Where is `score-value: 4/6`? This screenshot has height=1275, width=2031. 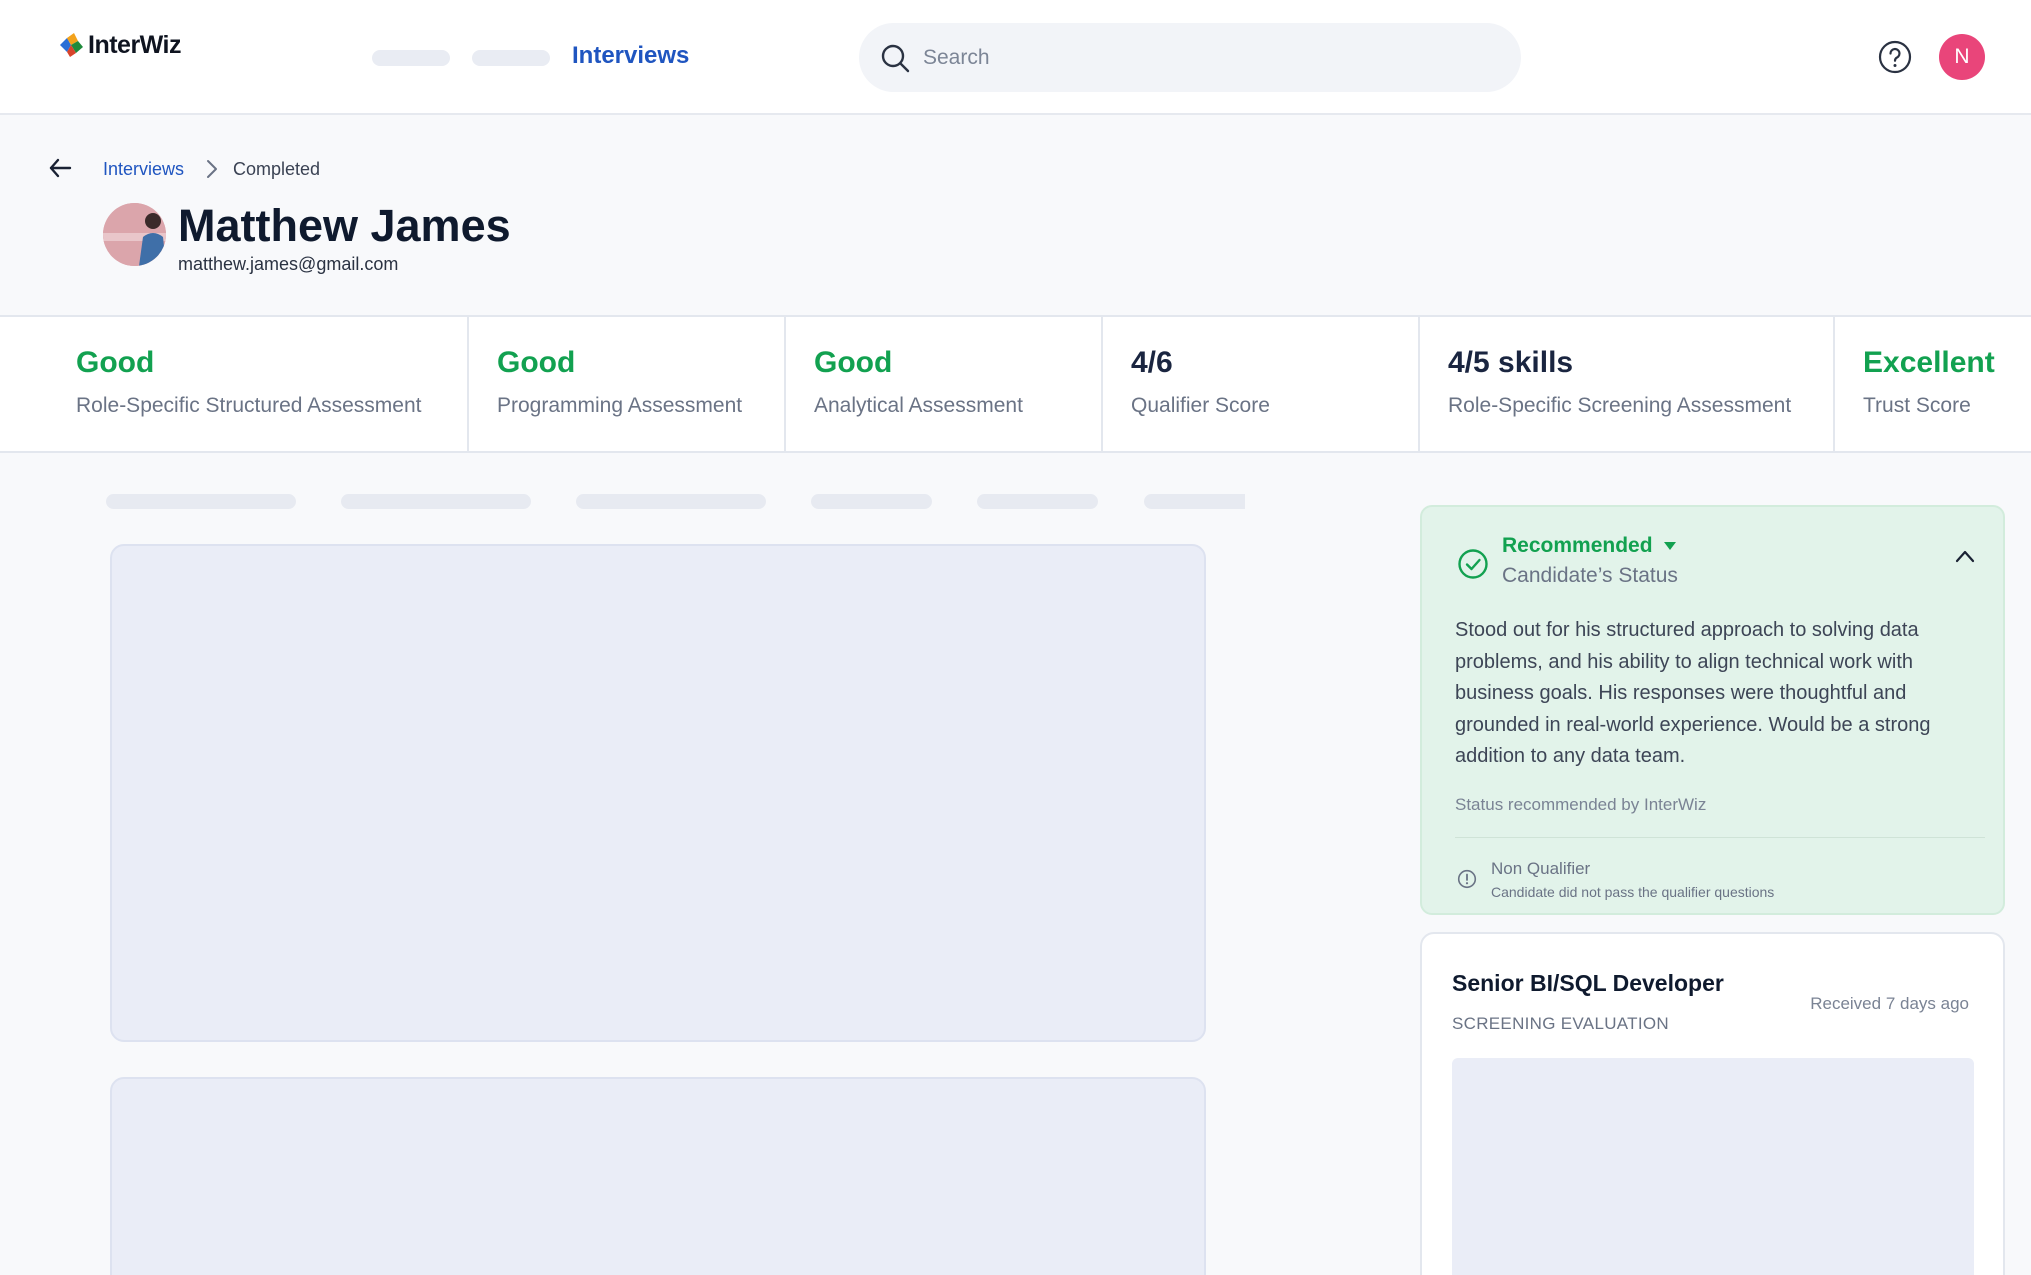 score-value: 4/6 is located at coordinates (1152, 362).